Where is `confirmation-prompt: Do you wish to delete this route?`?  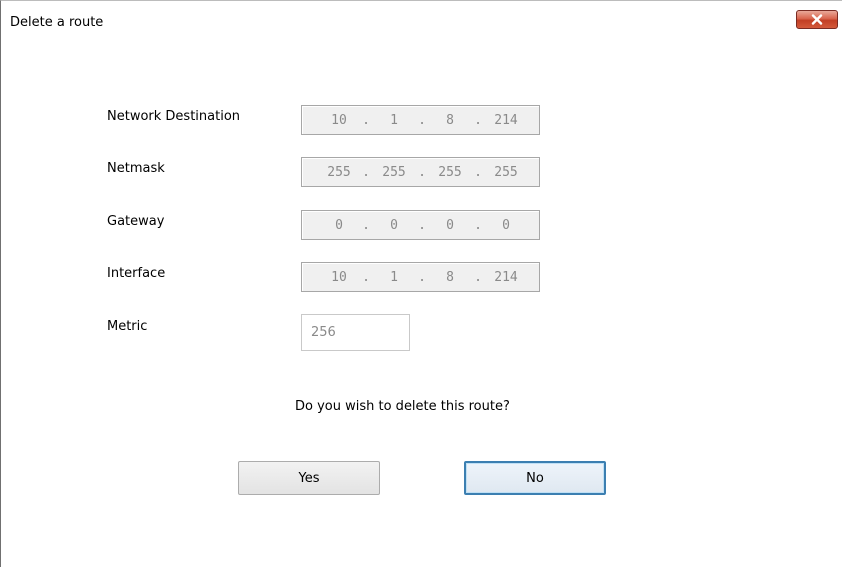 confirmation-prompt: Do you wish to delete this route? is located at coordinates (402, 406).